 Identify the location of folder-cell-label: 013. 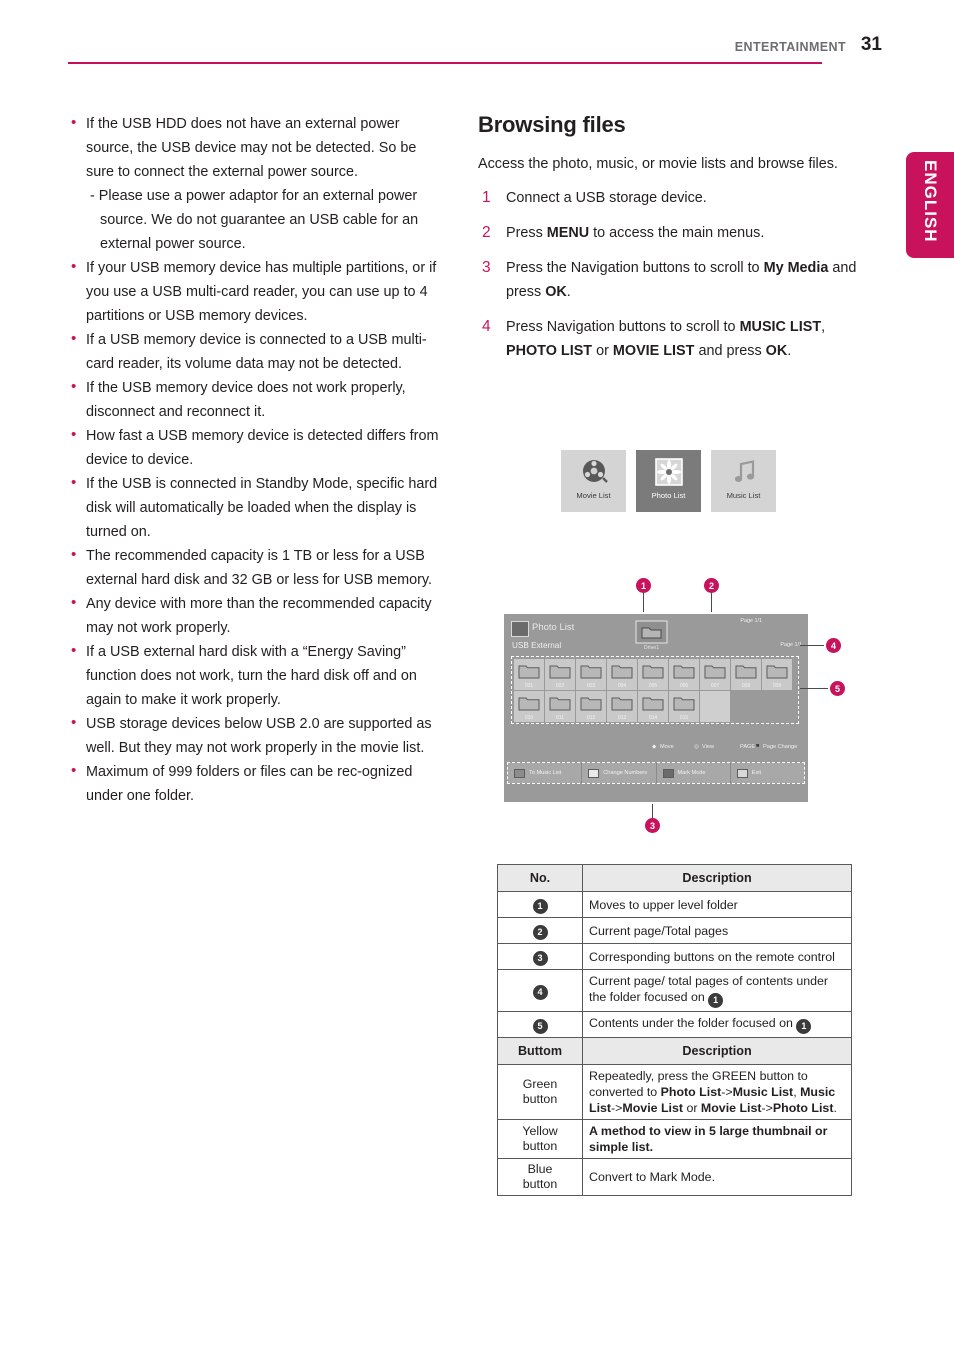
(622, 718).